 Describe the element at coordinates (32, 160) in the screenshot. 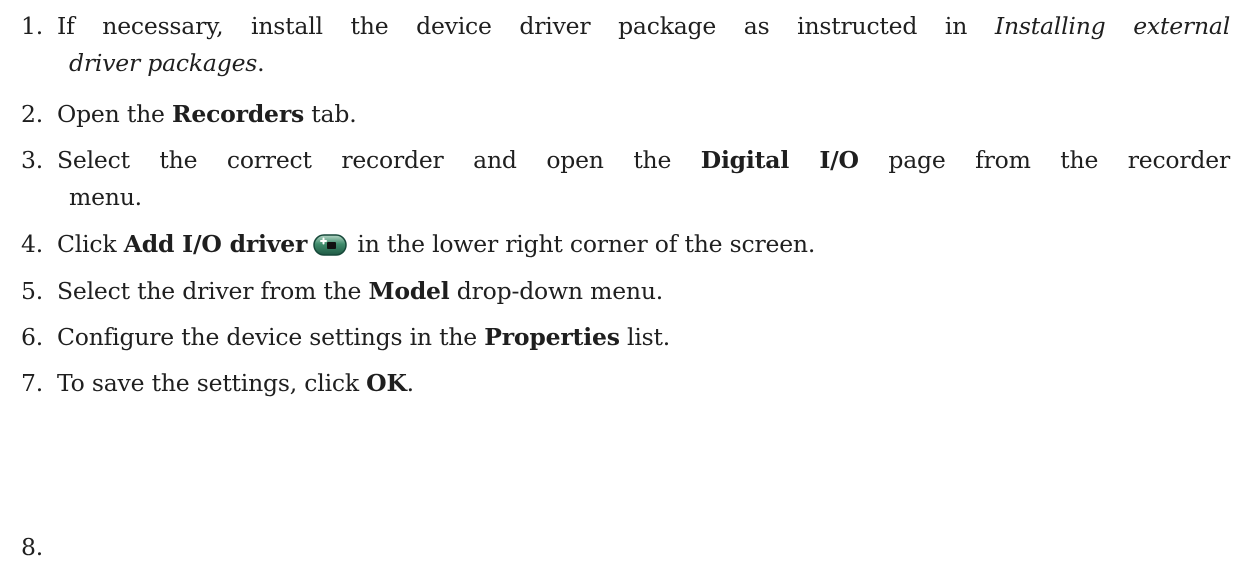

I see `step-number: 3.` at that location.